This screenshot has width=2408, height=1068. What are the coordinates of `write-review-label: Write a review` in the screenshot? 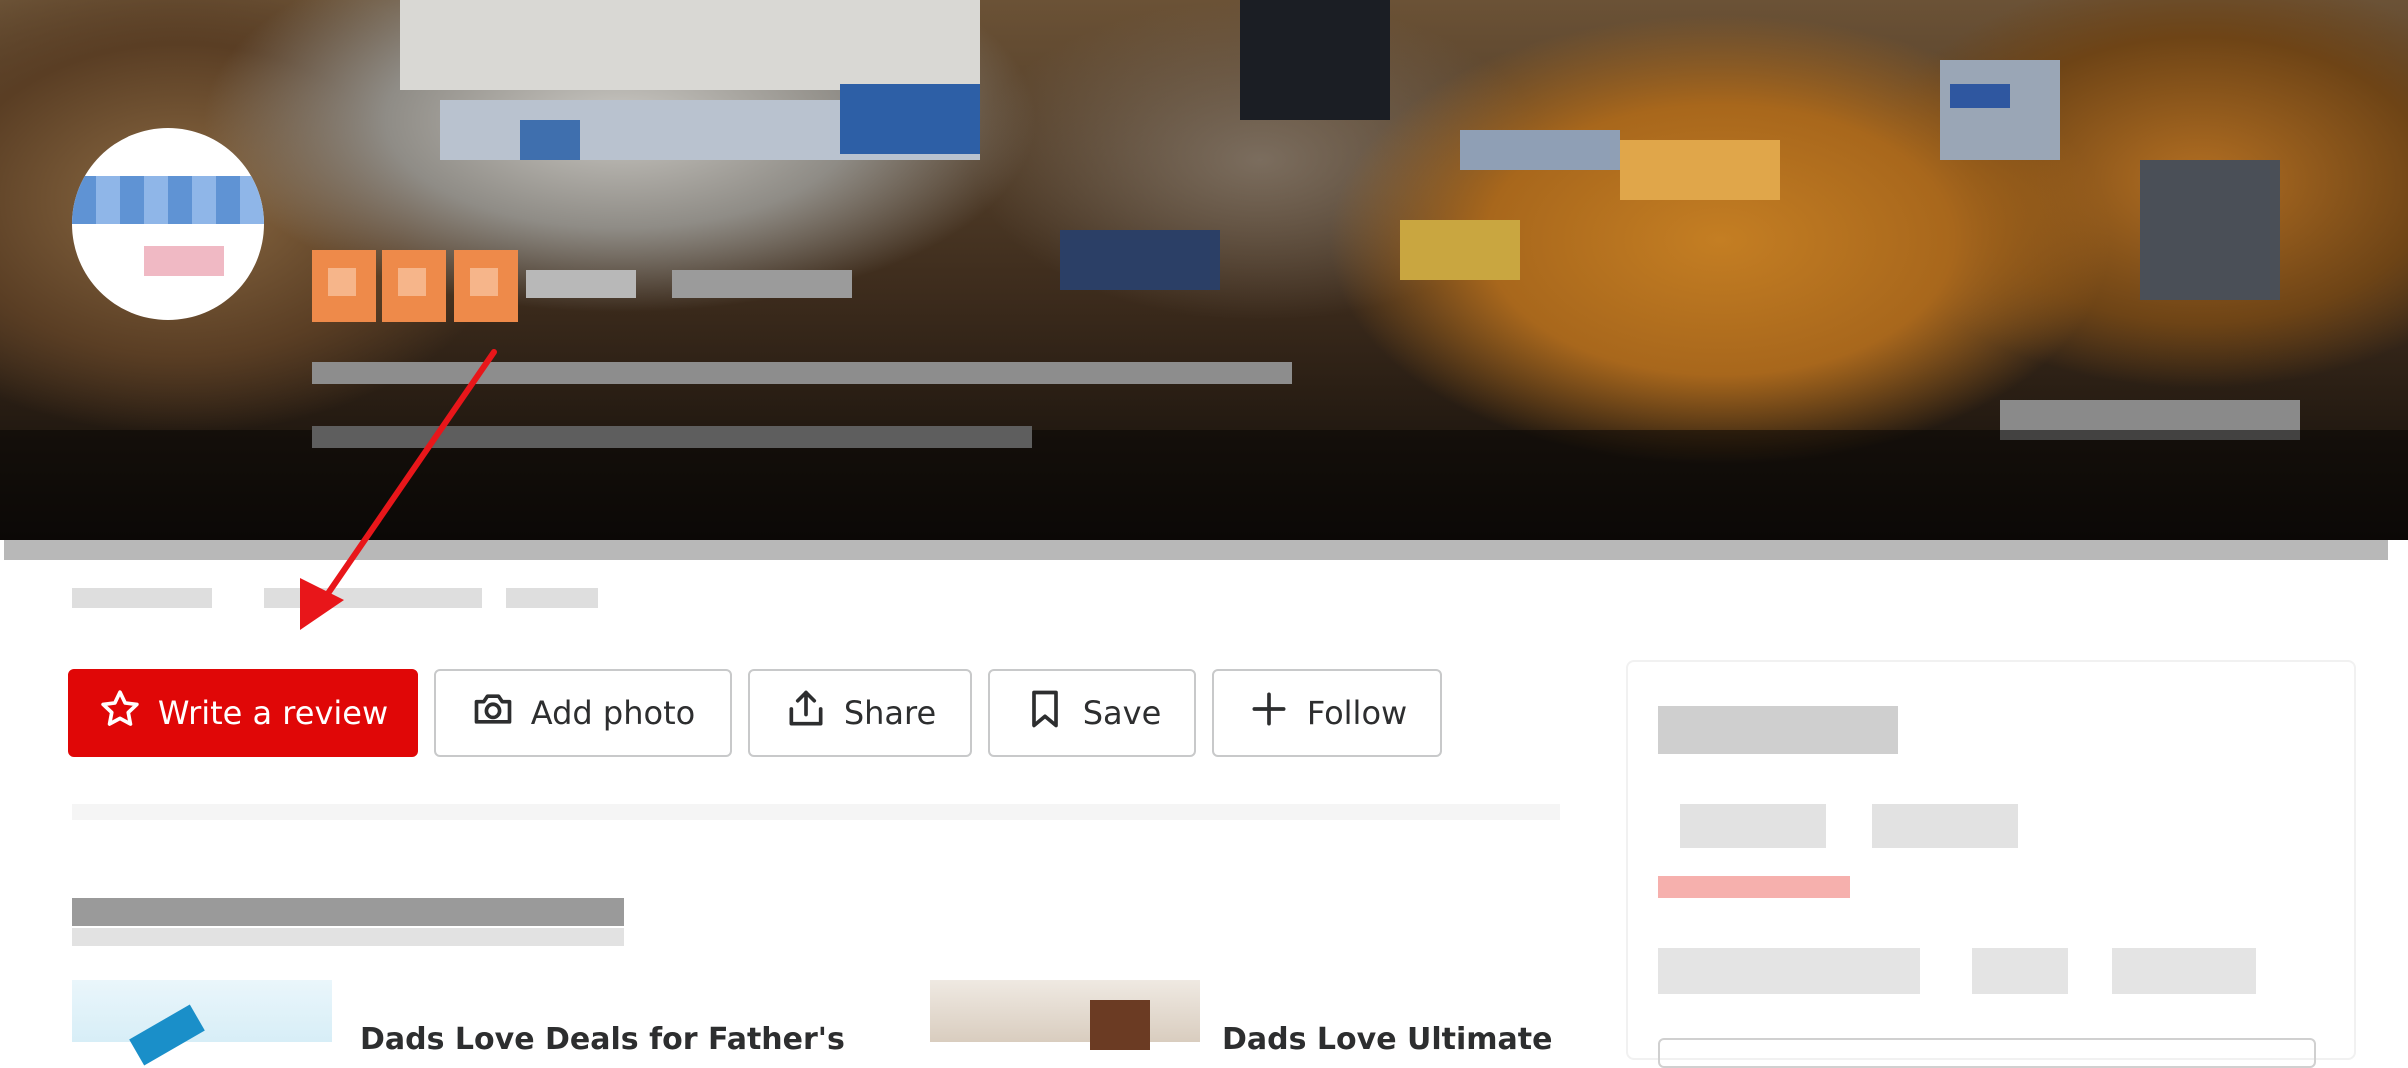 It's located at (273, 713).